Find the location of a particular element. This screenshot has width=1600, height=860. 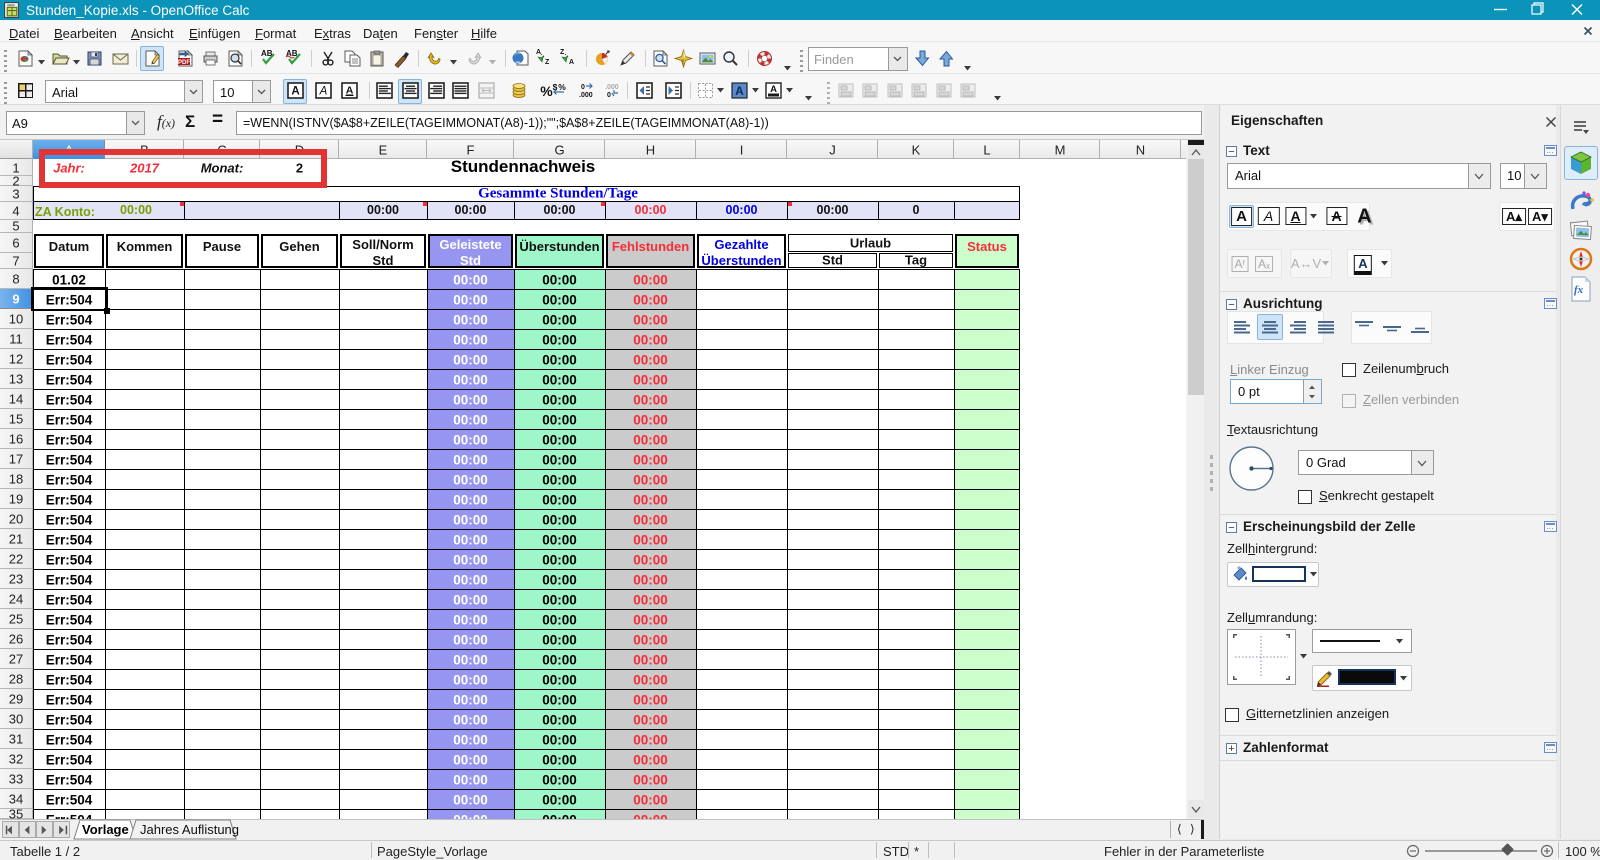

svg-text: AB is located at coordinates (292, 53).